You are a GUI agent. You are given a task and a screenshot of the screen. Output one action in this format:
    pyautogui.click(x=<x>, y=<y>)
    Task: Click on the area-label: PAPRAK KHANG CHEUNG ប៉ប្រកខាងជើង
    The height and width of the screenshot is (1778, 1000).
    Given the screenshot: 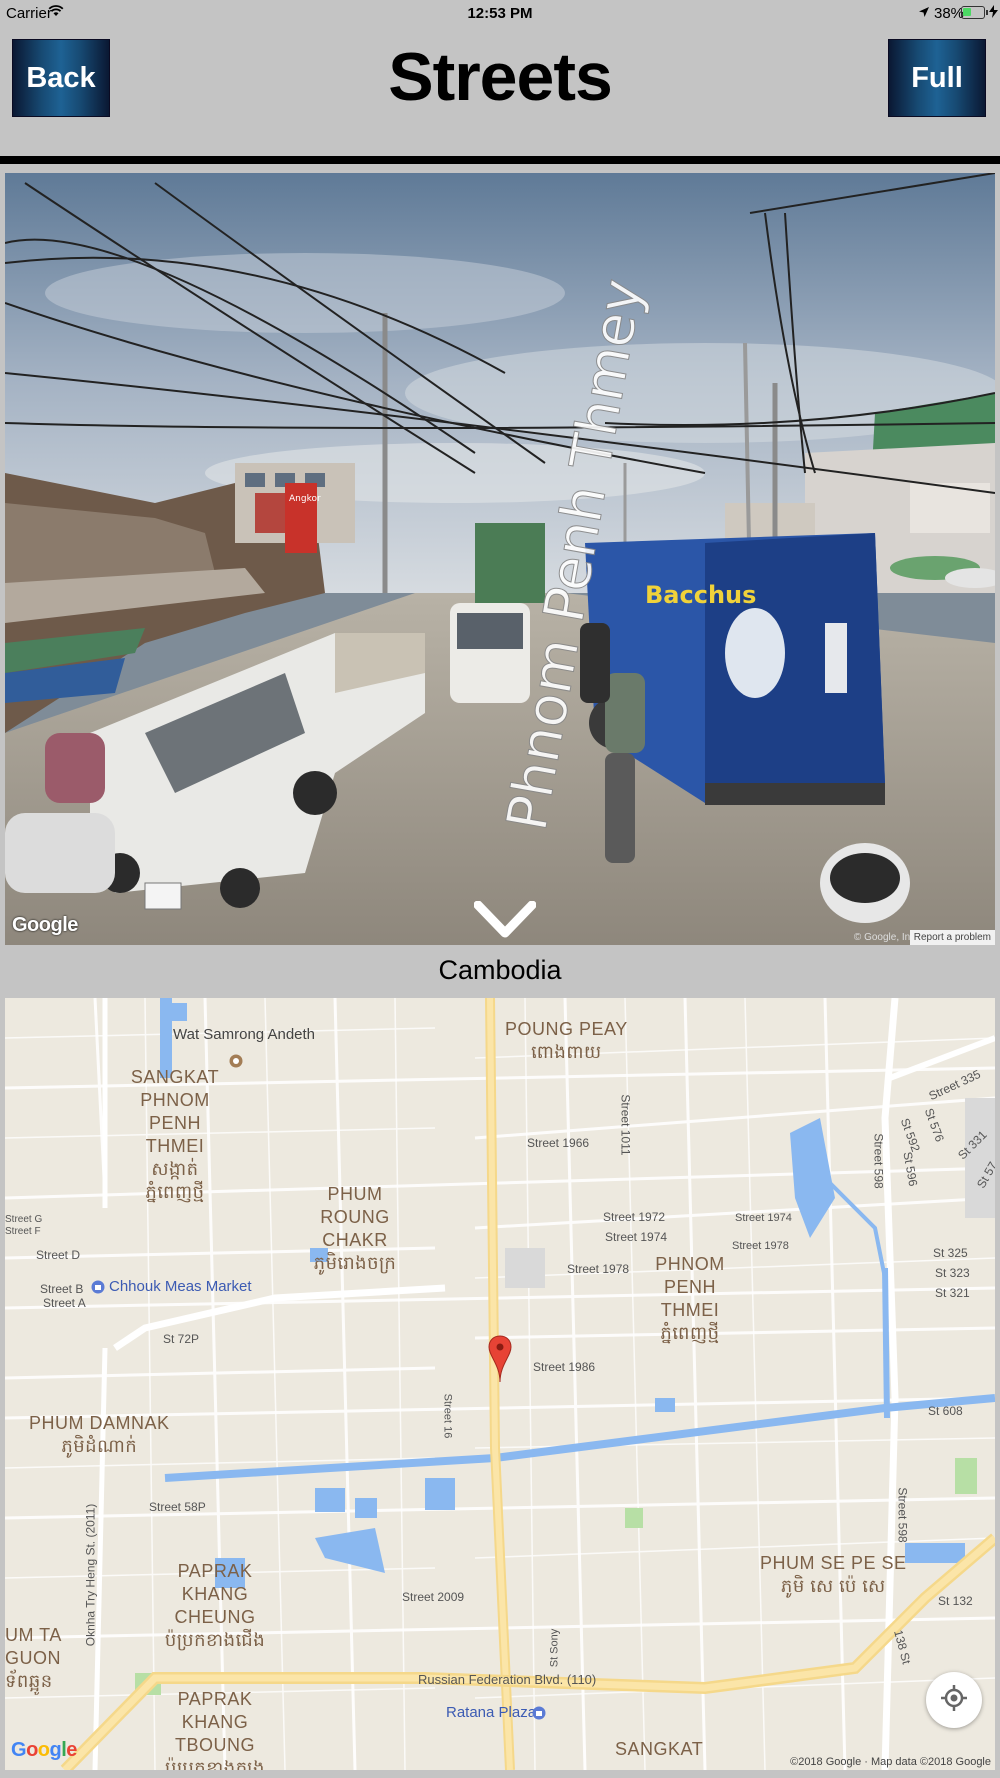 What is the action you would take?
    pyautogui.click(x=215, y=1605)
    